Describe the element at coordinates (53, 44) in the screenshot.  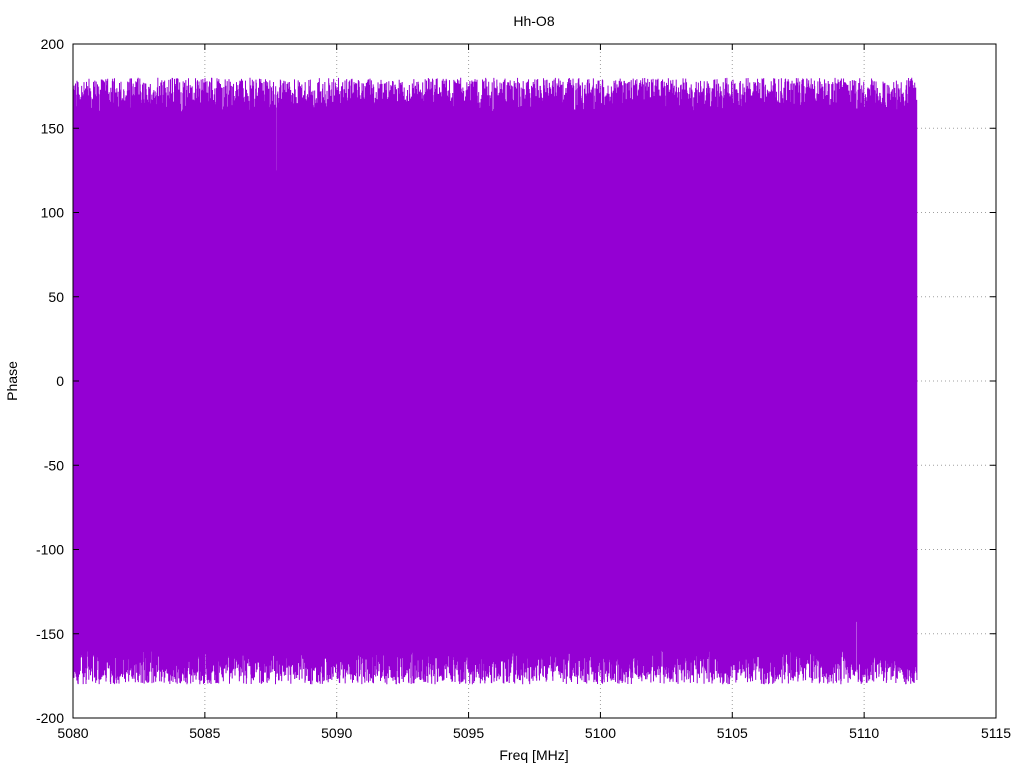
I see `y-tick-label: 200` at that location.